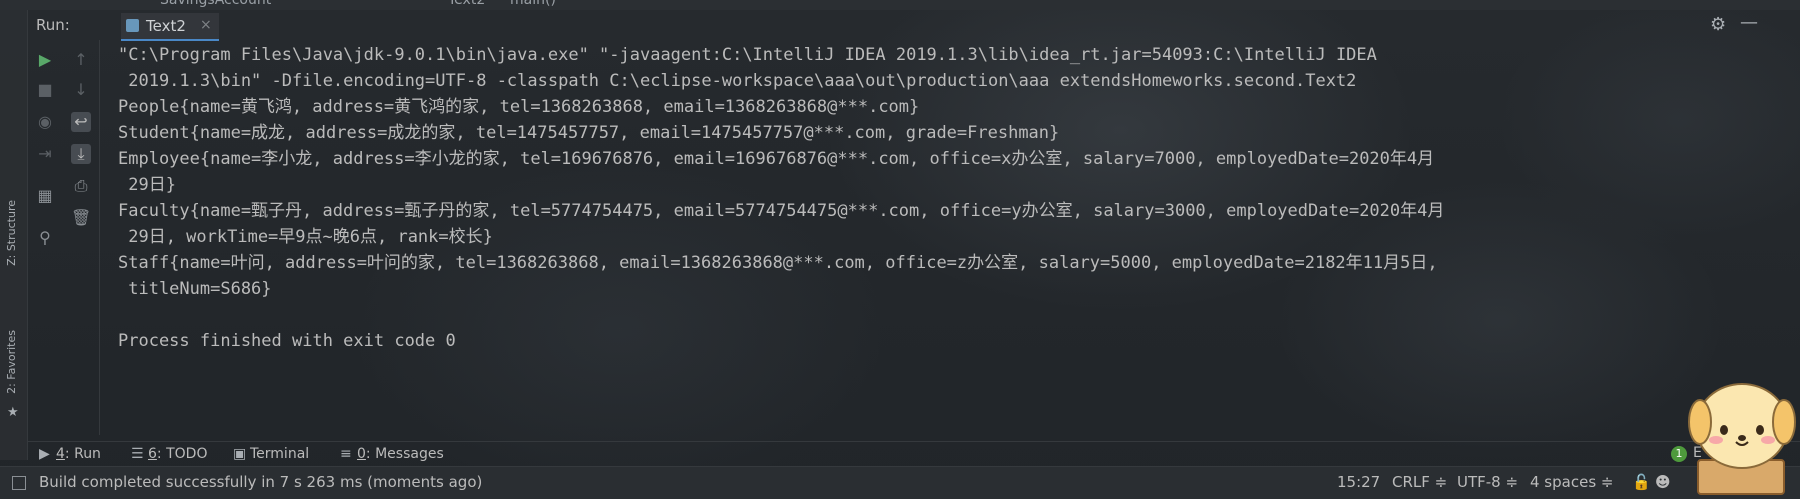 Image resolution: width=1800 pixels, height=499 pixels. I want to click on run-toolbar-primary: ▶ ■ ◉ ⇥ ▦ ⚲, so click(44, 237).